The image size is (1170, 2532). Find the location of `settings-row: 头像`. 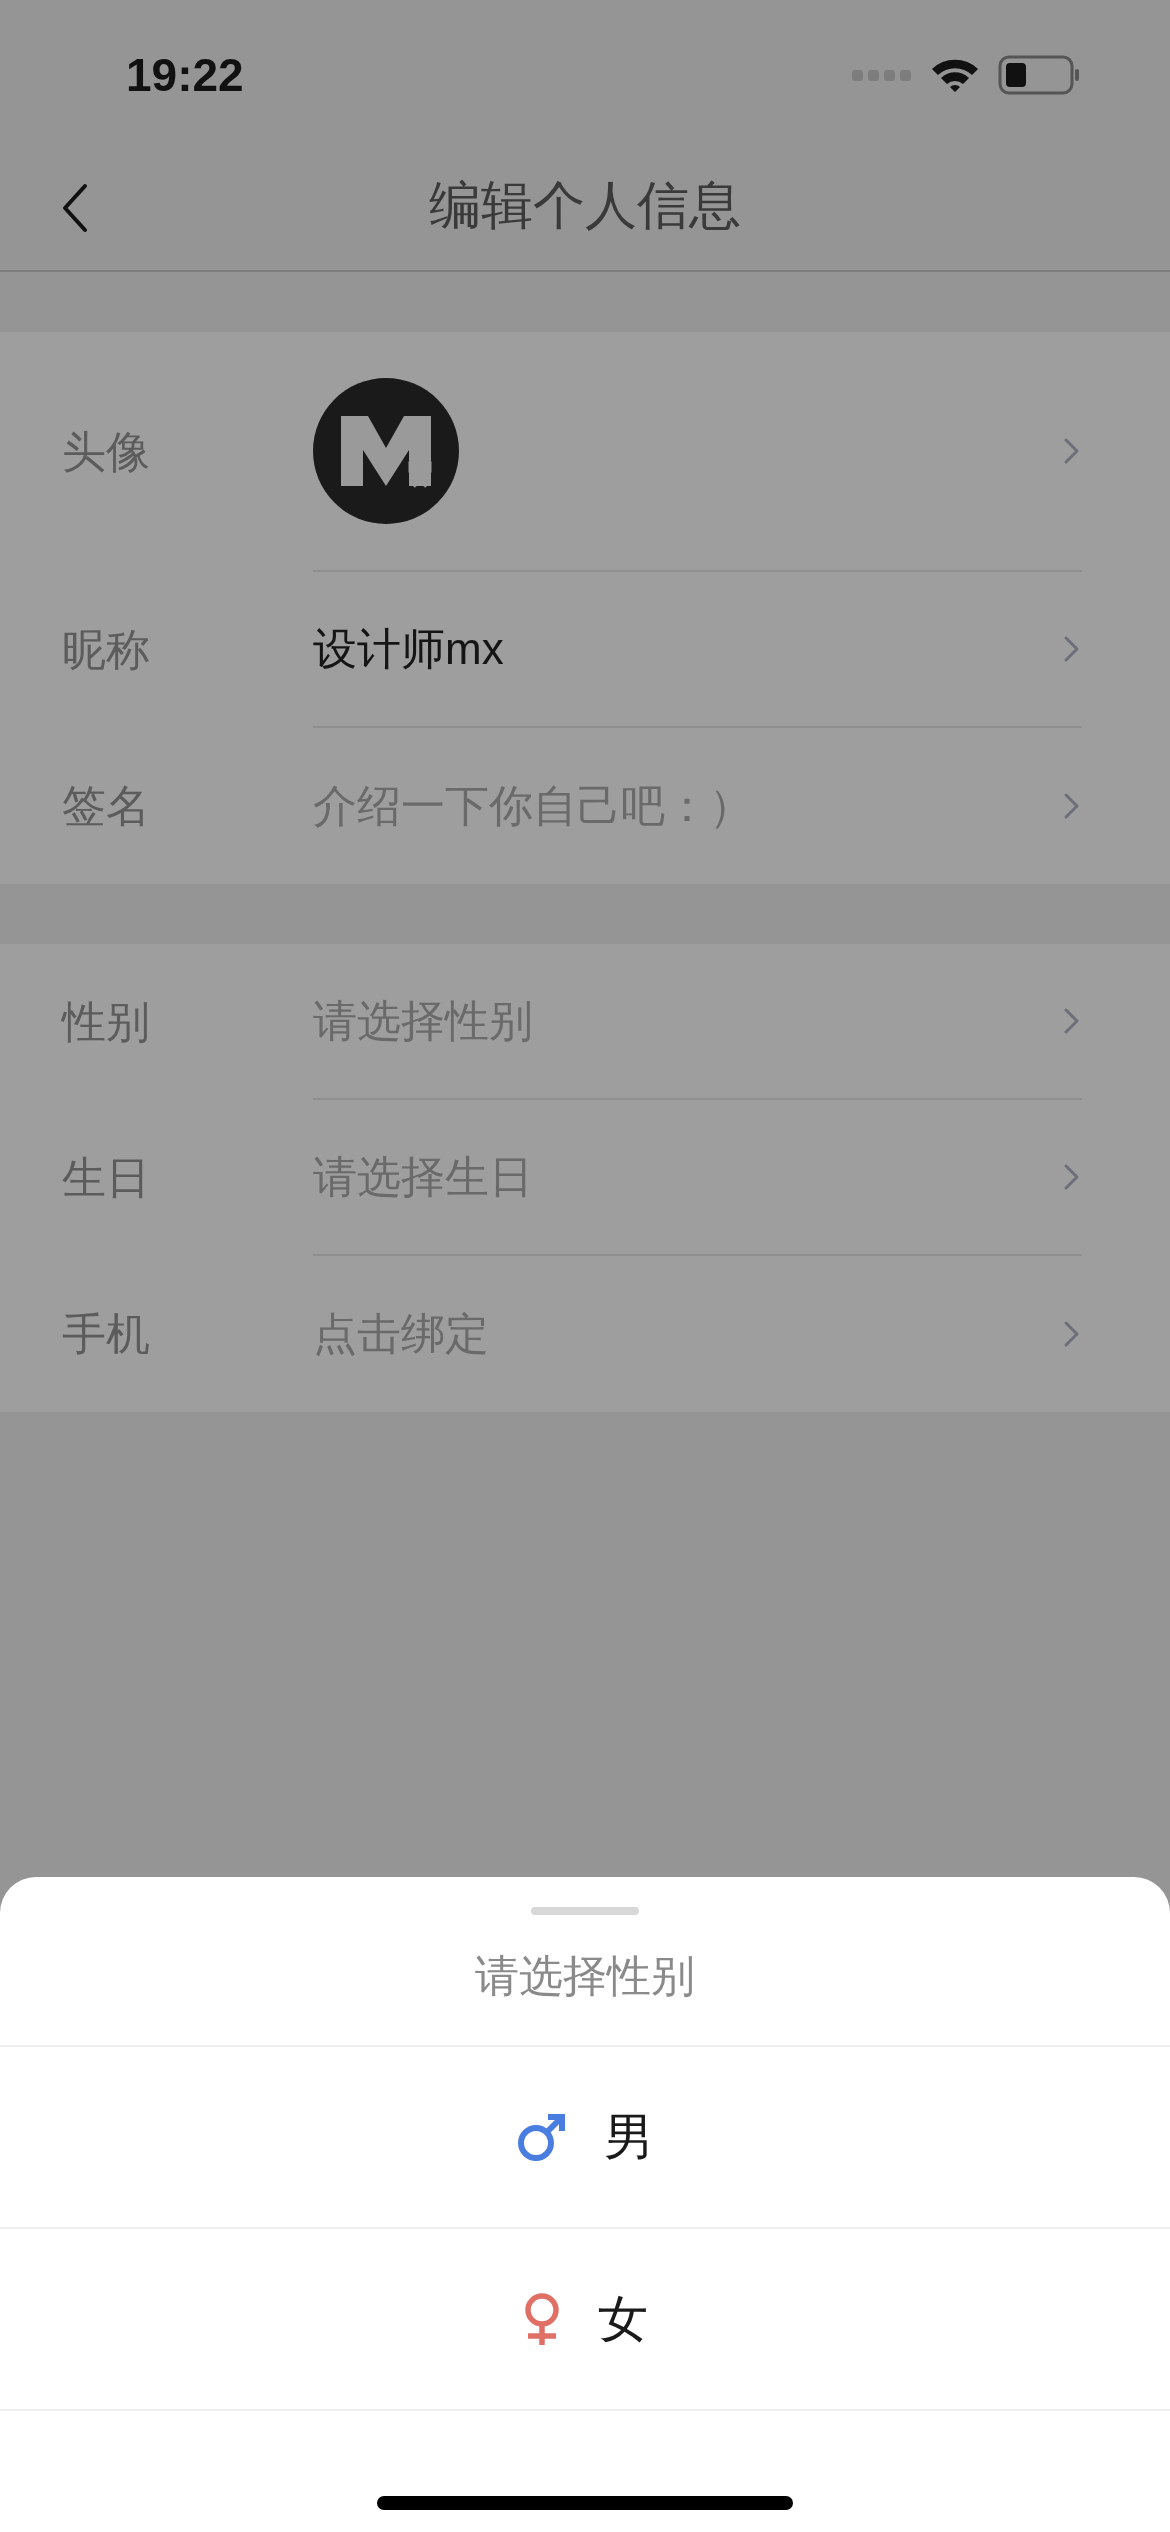

settings-row: 头像 is located at coordinates (585, 452).